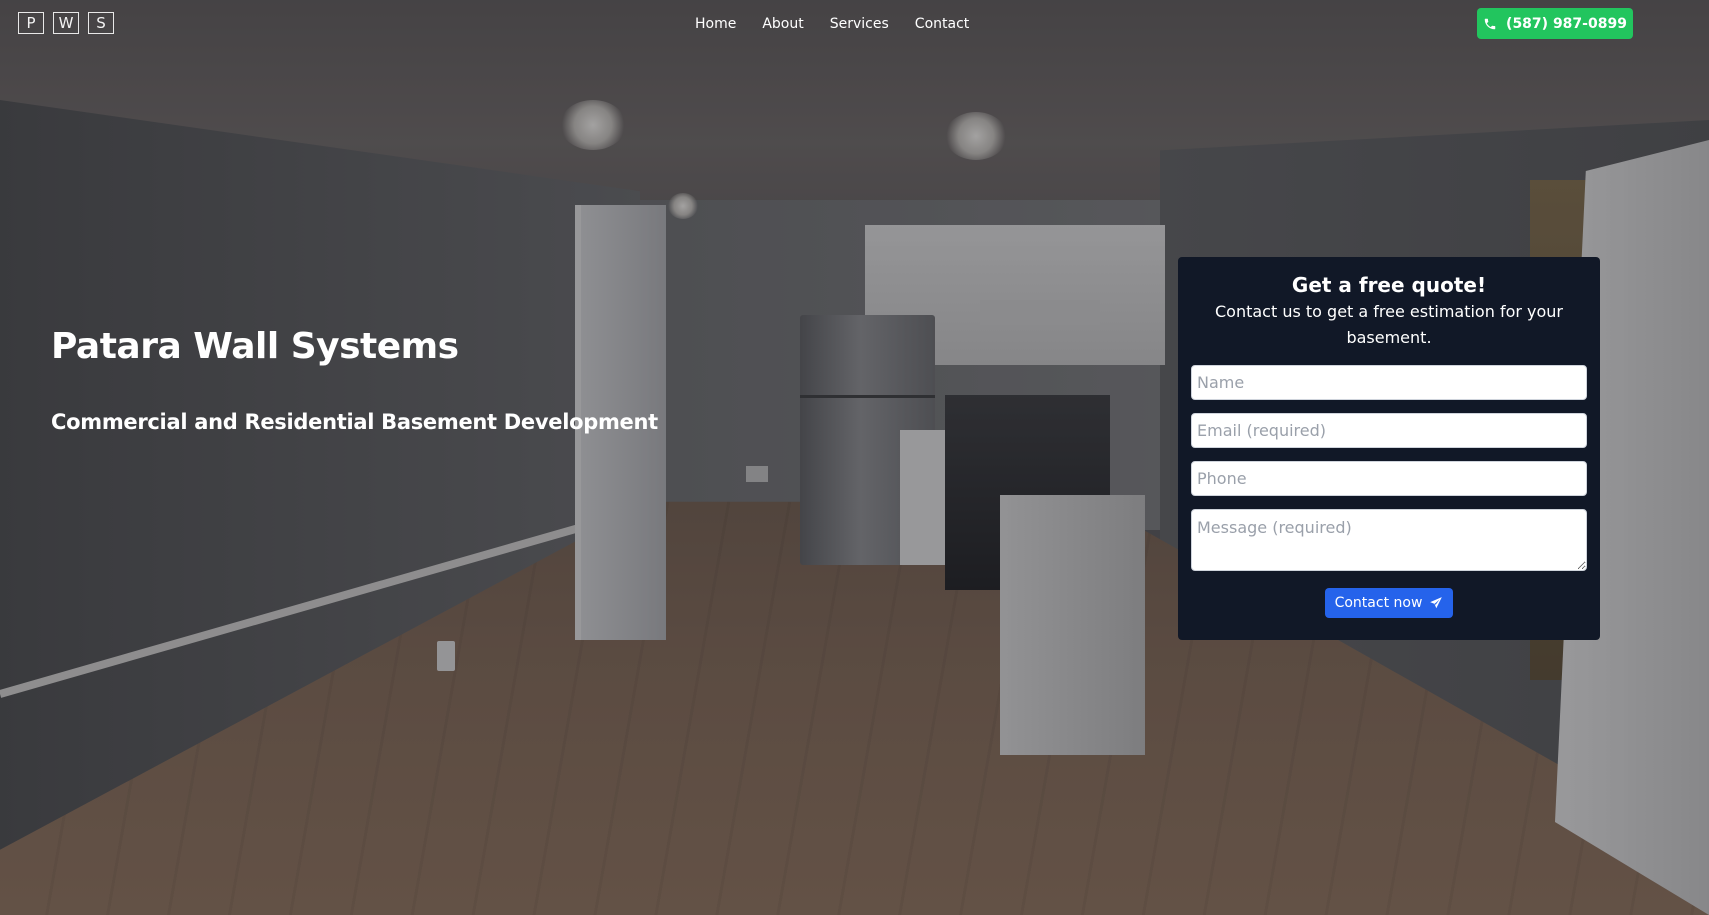  What do you see at coordinates (859, 24) in the screenshot?
I see `nav-services: Services` at bounding box center [859, 24].